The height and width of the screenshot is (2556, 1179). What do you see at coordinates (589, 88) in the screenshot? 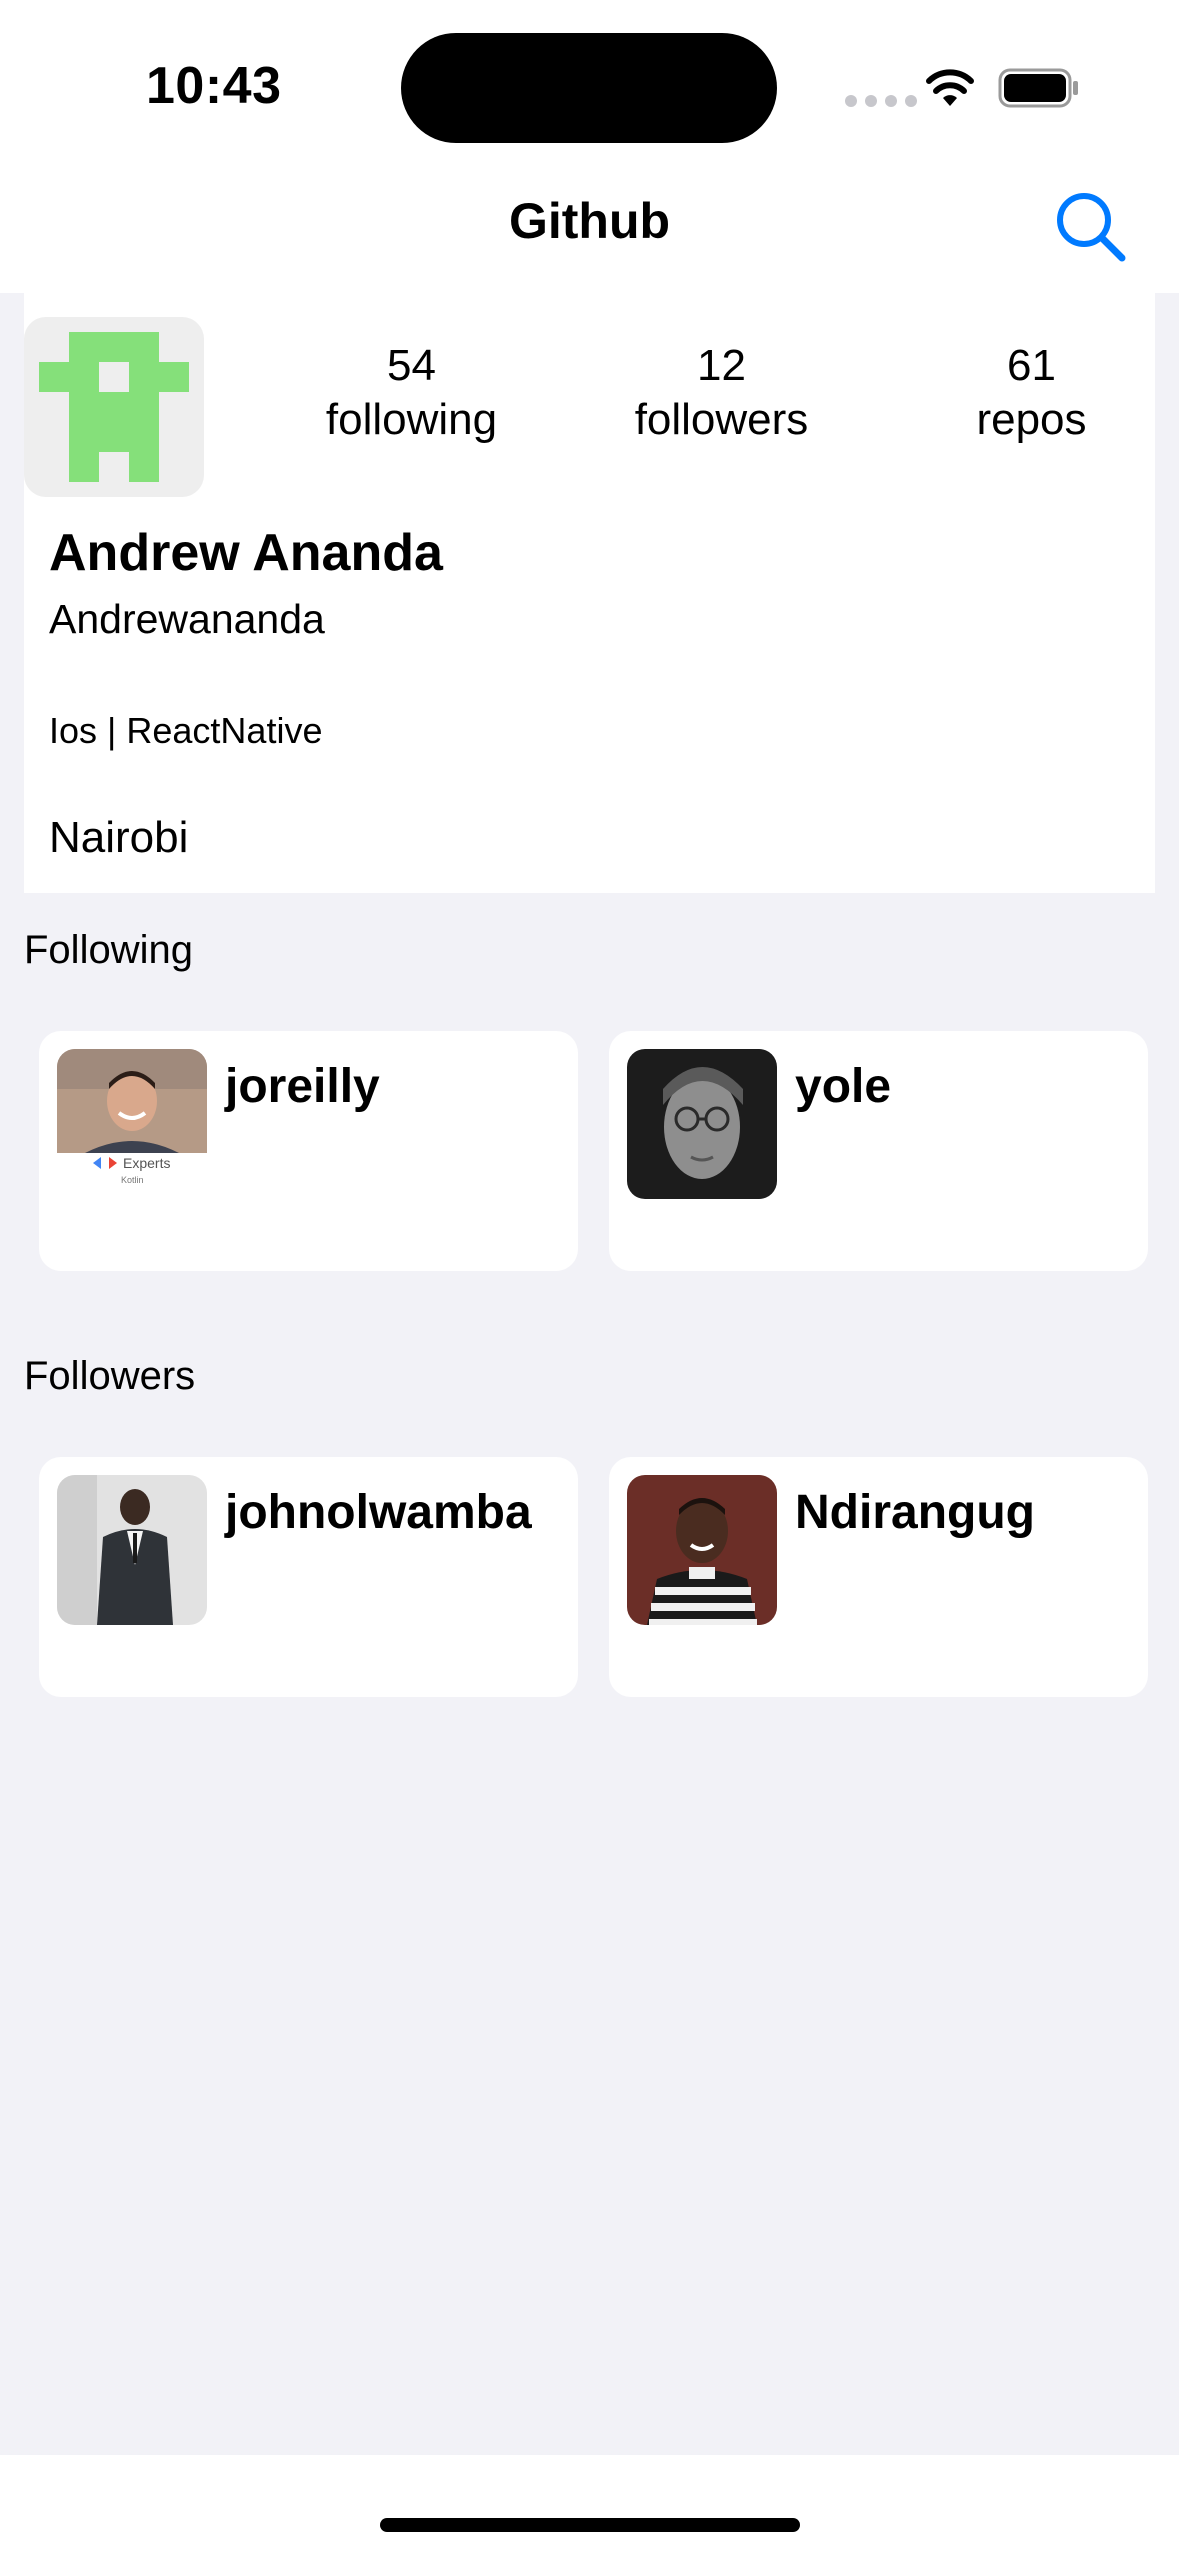
I see `dynamic-island` at bounding box center [589, 88].